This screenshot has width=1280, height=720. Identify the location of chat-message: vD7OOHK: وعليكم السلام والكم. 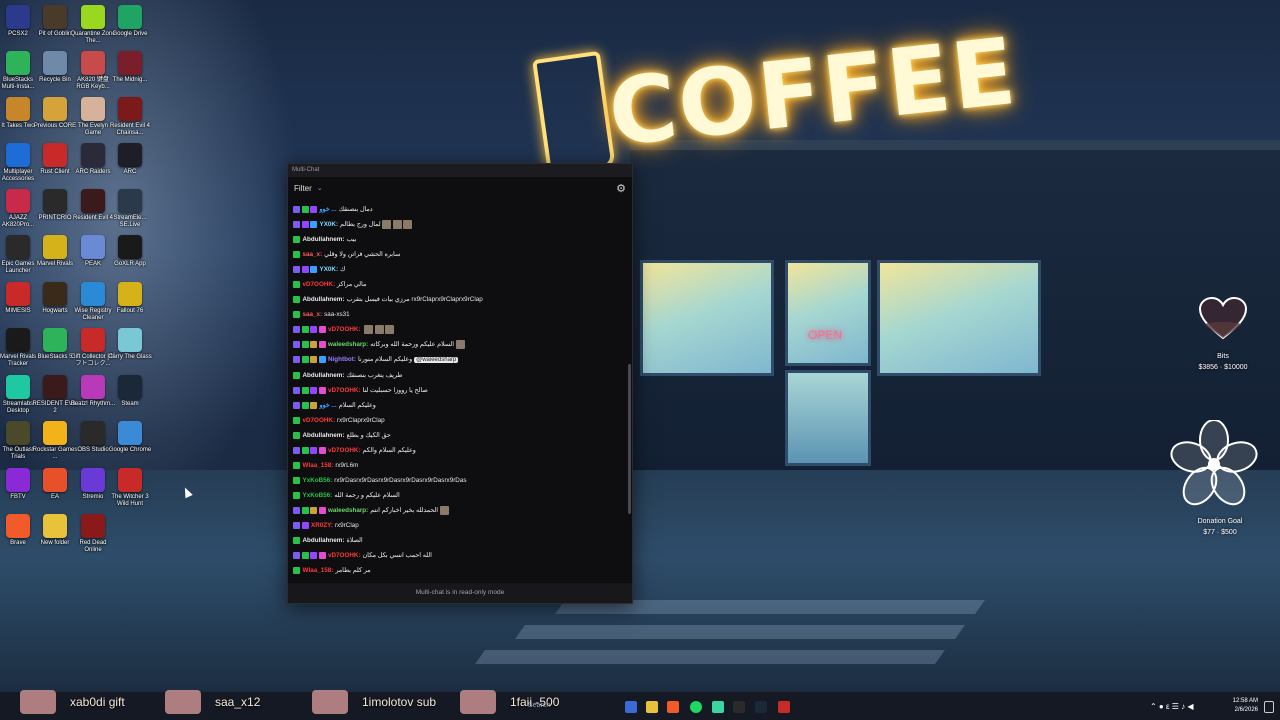
(456, 450).